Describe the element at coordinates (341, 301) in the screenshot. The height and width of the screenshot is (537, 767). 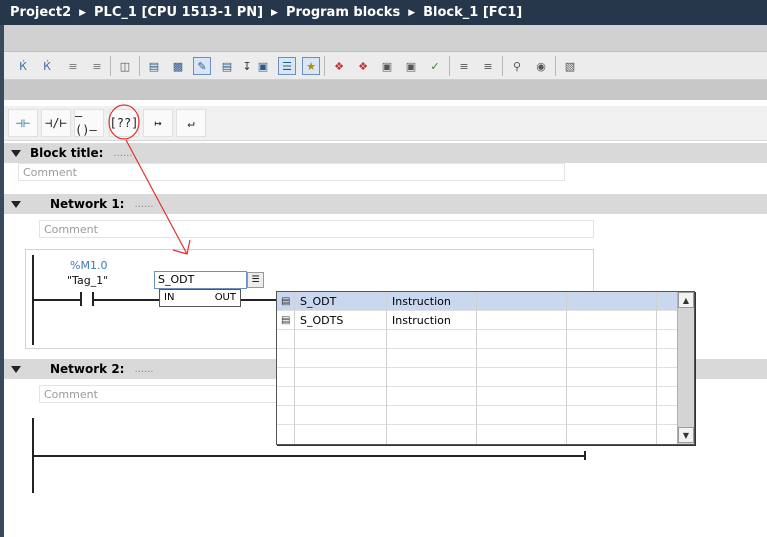
I see `list-item-name: S_ODT` at that location.